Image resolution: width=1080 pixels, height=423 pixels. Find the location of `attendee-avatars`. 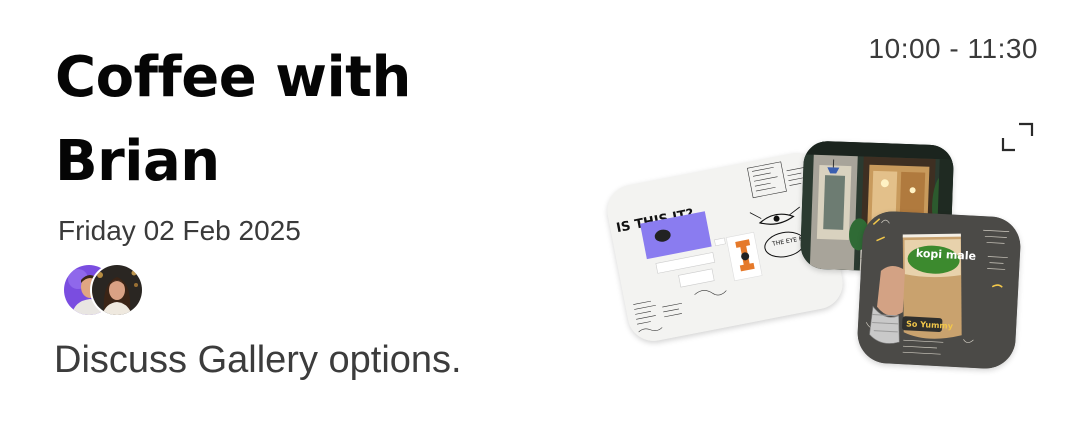

attendee-avatars is located at coordinates (107, 291).